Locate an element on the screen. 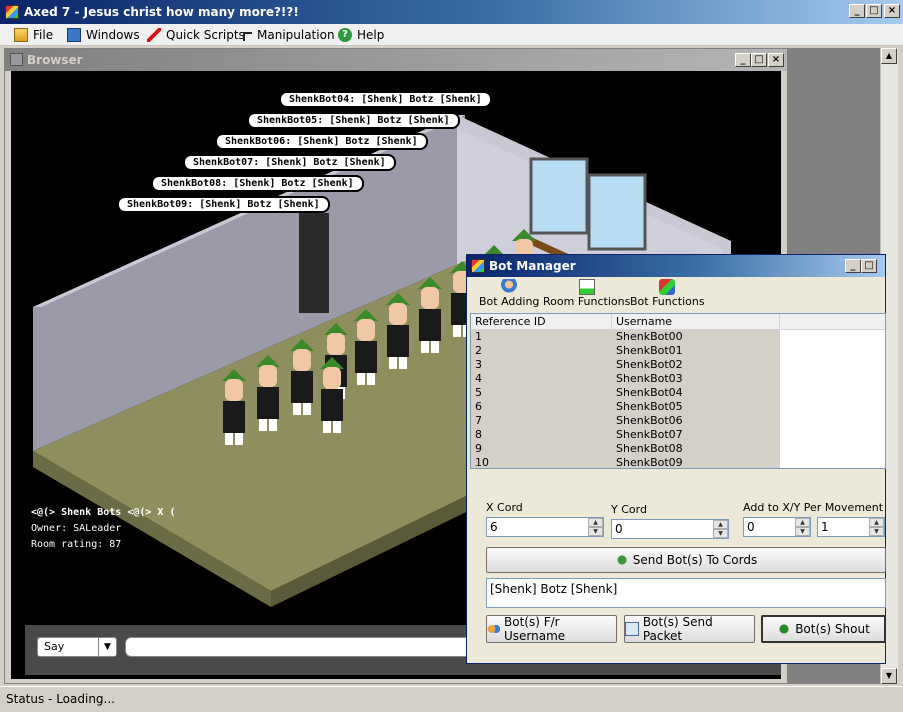 The image size is (903, 712). toolbar-bot-functions: Bot Functions is located at coordinates (667, 296).